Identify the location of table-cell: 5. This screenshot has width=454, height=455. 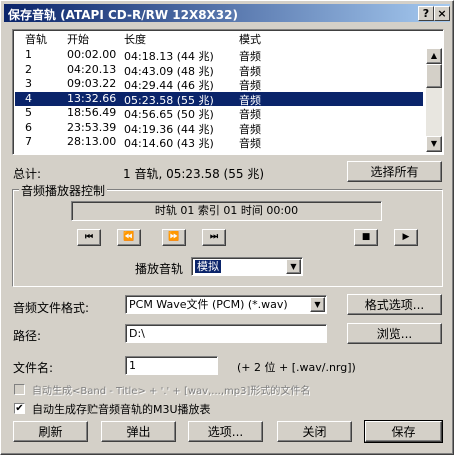
(28, 112).